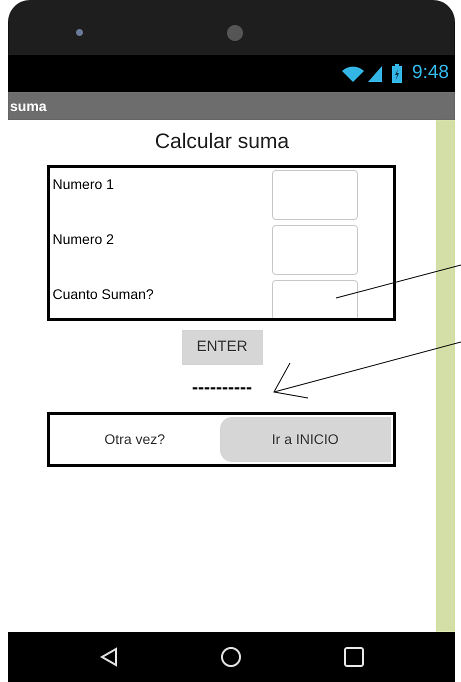 The image size is (461, 682). I want to click on field-label: Numero 1, so click(83, 184).